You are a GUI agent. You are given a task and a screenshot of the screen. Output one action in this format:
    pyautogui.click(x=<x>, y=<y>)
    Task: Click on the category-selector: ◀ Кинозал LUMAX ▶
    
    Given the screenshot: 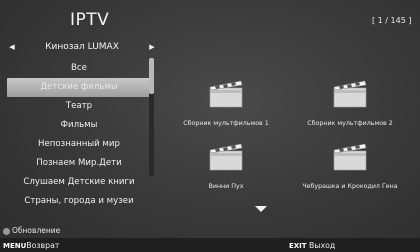 What is the action you would take?
    pyautogui.click(x=82, y=47)
    